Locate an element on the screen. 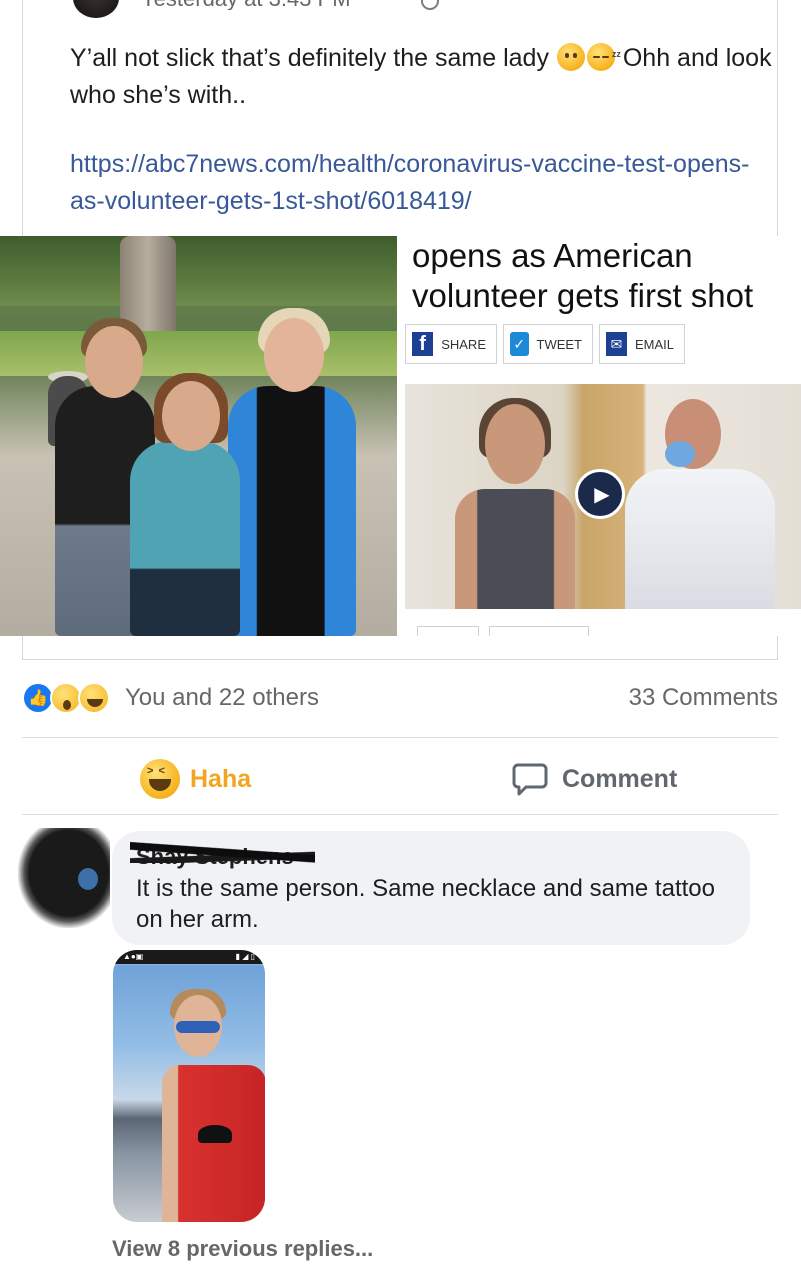  comment-bubble-icon is located at coordinates (530, 779).